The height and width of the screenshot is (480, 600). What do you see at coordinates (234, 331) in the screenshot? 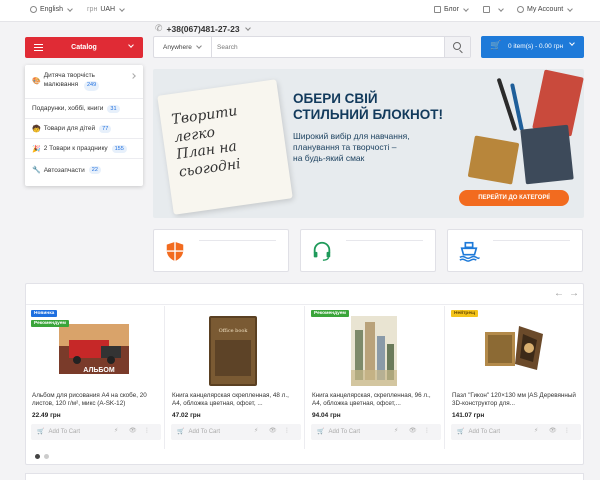
I see `book-cover-text: Office book` at bounding box center [234, 331].